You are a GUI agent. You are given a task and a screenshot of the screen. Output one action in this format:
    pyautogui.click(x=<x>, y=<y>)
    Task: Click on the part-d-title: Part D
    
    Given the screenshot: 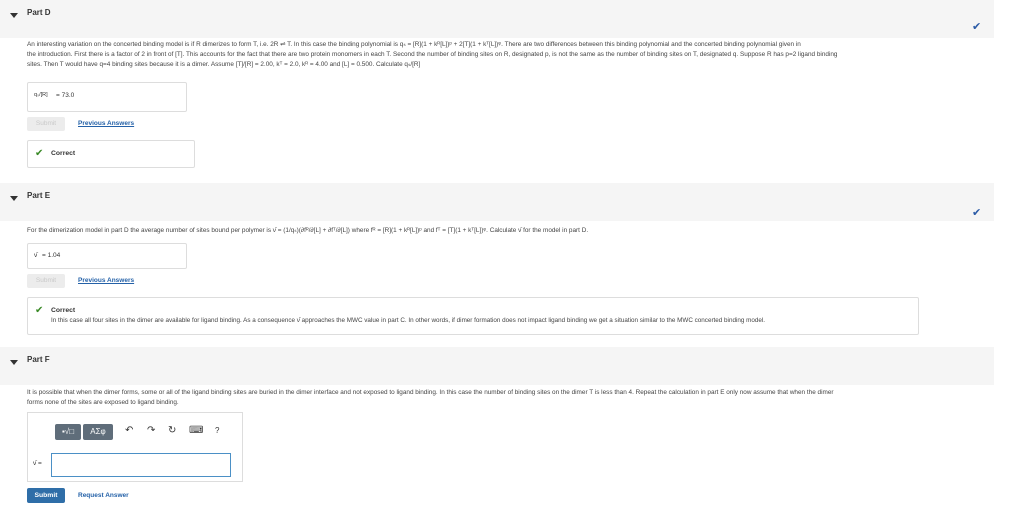 What is the action you would take?
    pyautogui.click(x=39, y=12)
    